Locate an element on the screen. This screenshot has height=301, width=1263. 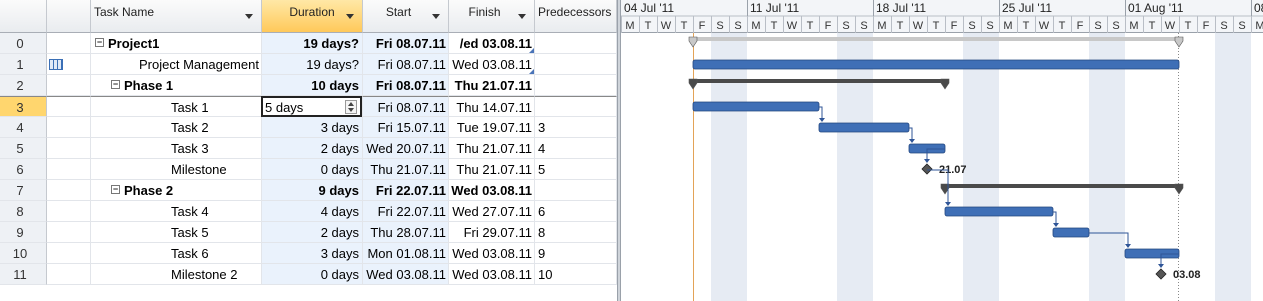
row-id: 4 is located at coordinates (23, 127).